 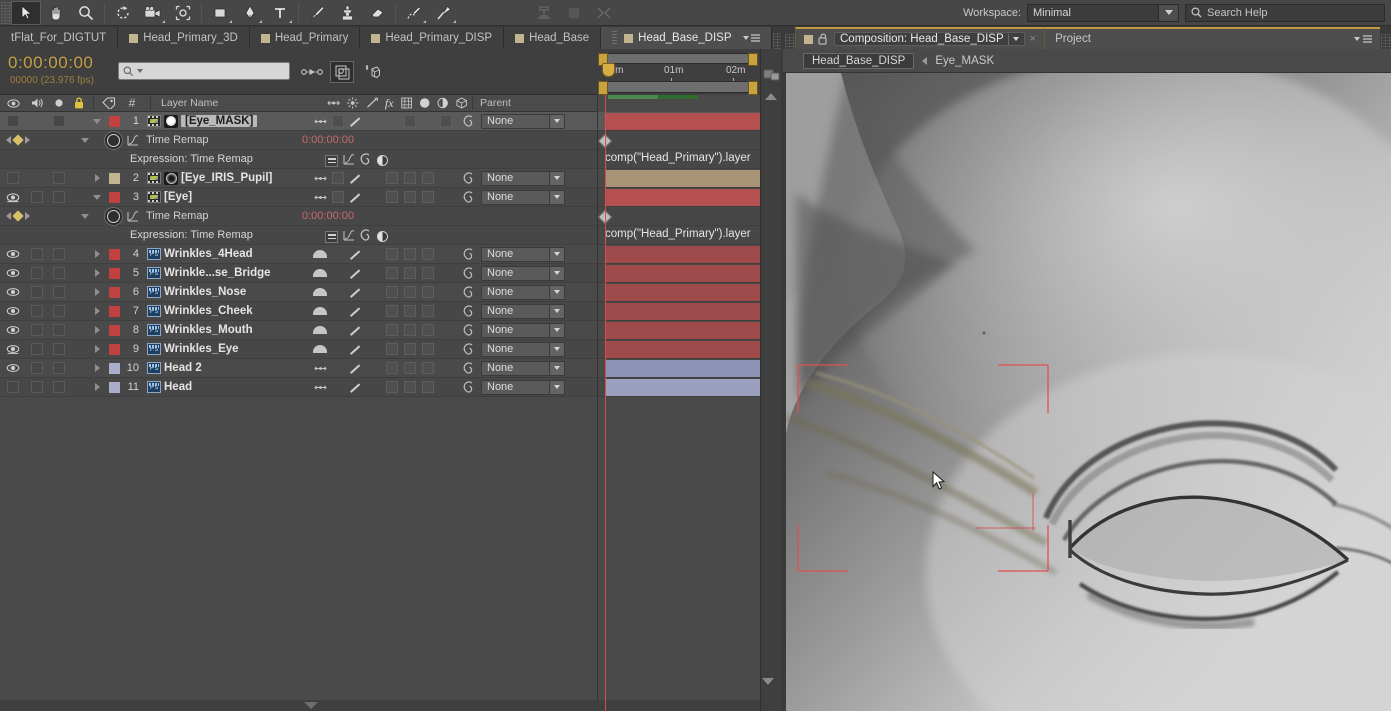 What do you see at coordinates (349, 236) in the screenshot?
I see `expression-graph-icon` at bounding box center [349, 236].